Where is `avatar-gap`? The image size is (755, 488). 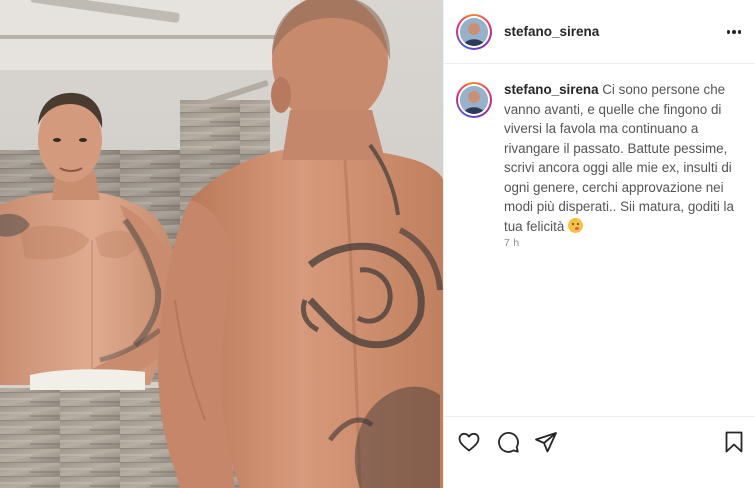
avatar-gap is located at coordinates (474, 31).